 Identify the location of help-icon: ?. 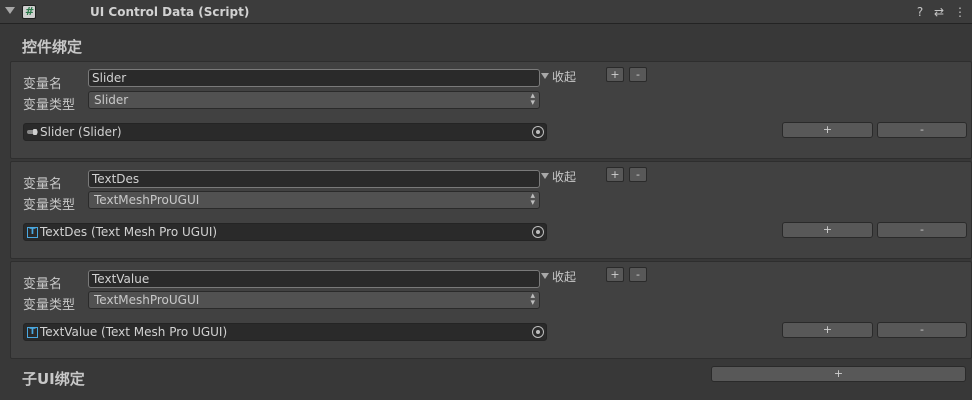
(920, 12).